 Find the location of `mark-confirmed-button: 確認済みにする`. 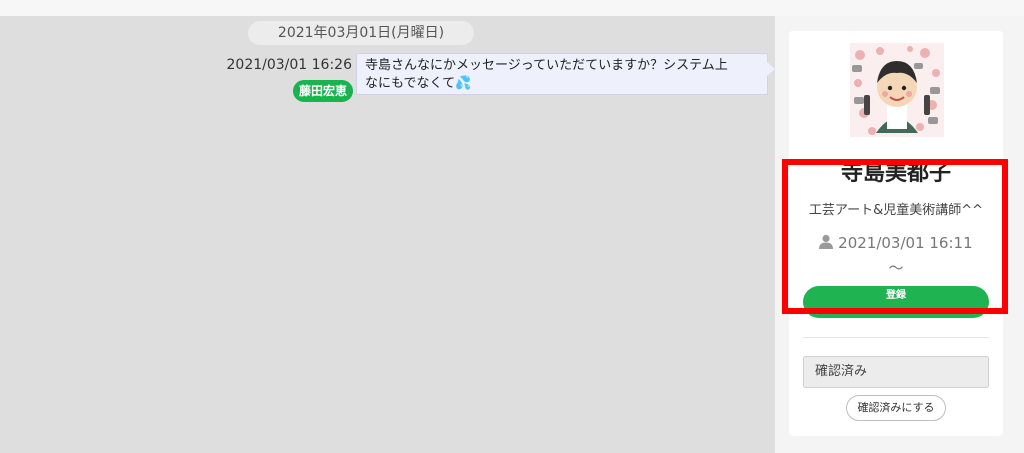

mark-confirmed-button: 確認済みにする is located at coordinates (896, 408).